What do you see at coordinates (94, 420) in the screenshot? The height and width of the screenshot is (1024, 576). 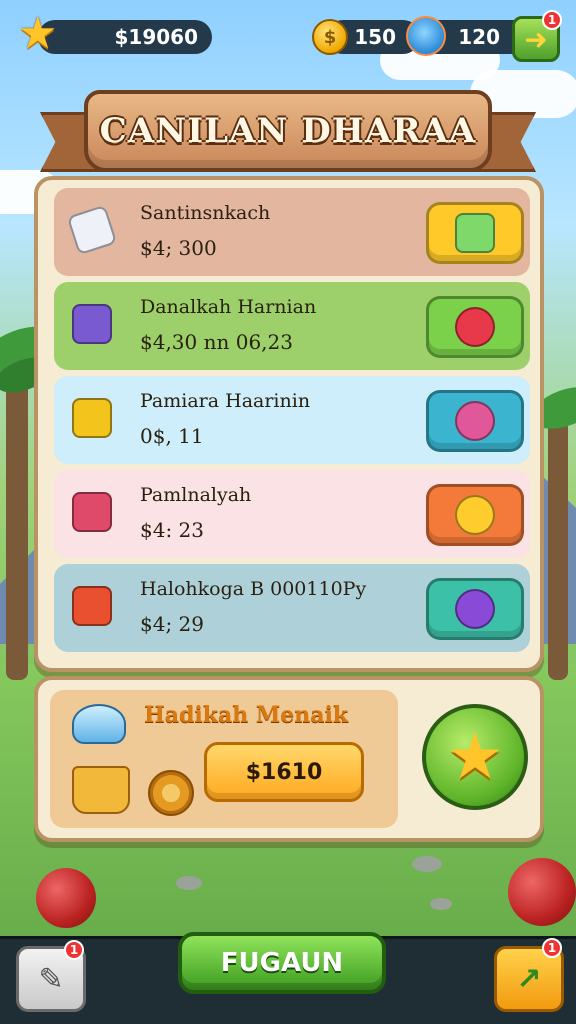 I see `toolbox-icon` at bounding box center [94, 420].